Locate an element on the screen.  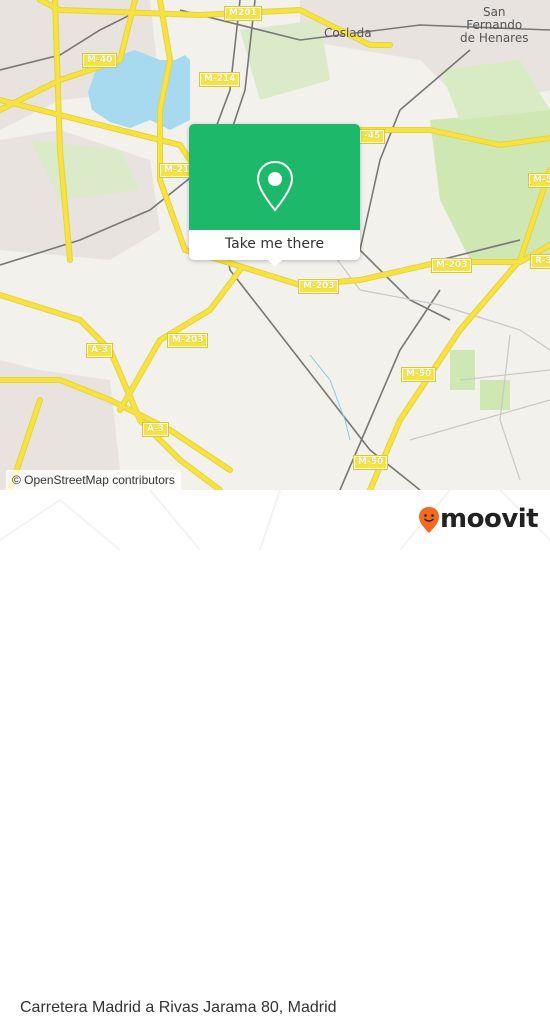
road-label-m45: -45 is located at coordinates (372, 136).